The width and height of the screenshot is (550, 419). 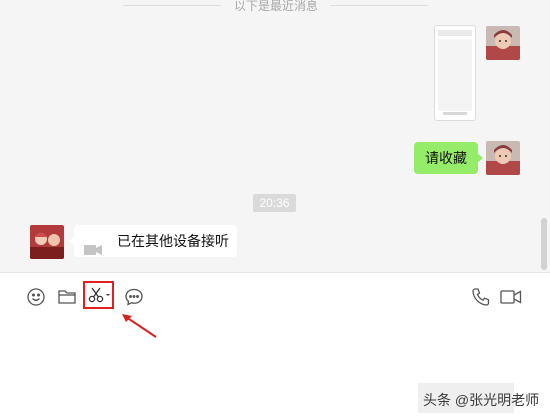 I want to click on call-record-text: 已在其他设备接听, so click(x=173, y=241).